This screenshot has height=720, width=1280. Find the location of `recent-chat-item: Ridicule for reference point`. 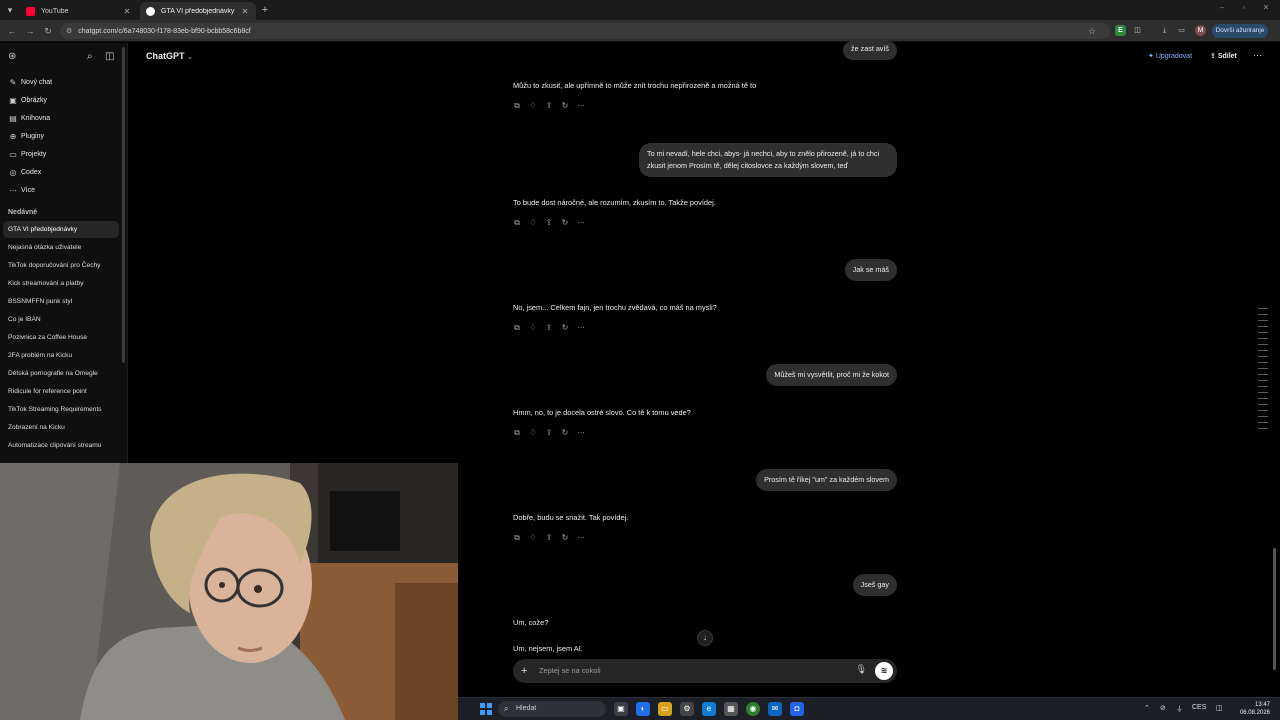

recent-chat-item: Ridicule for reference point is located at coordinates (61, 391).